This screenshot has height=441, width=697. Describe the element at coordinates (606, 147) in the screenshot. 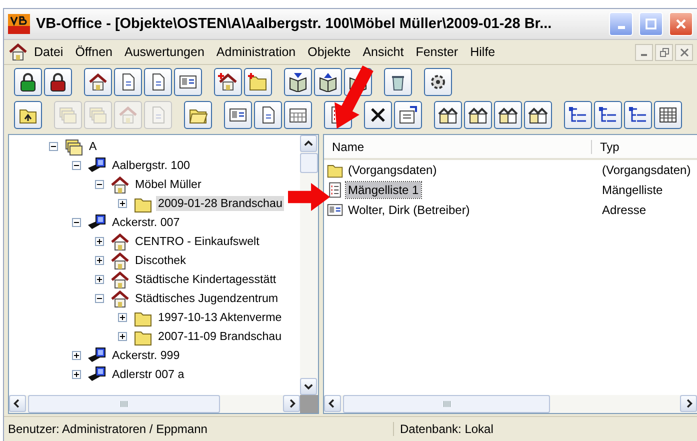

I see `column-header: Typ` at that location.